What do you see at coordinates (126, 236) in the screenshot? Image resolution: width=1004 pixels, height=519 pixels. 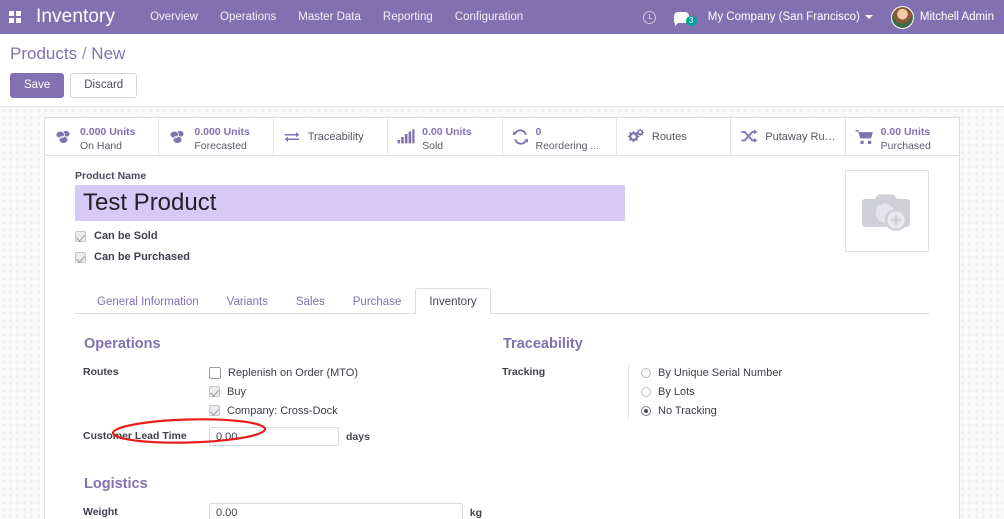 I see `can-be-sold-label: Can be Sold` at bounding box center [126, 236].